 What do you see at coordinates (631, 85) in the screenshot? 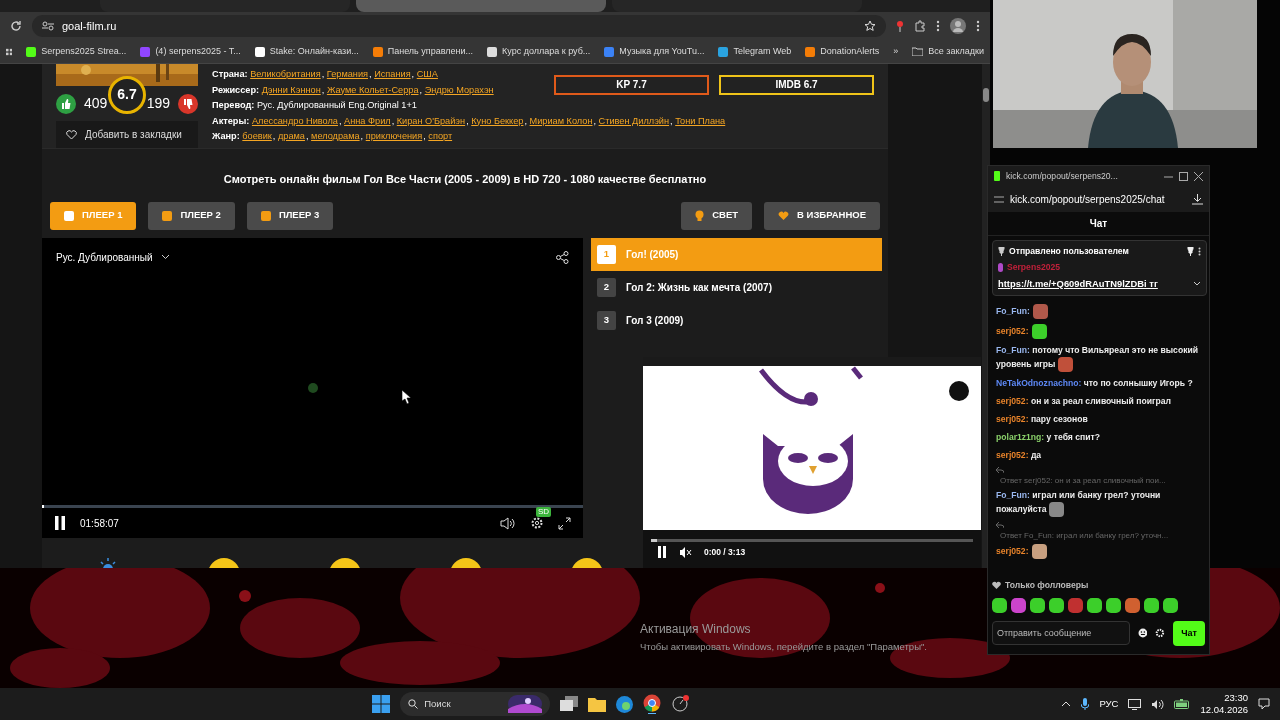
I see `kp-rating: KP 7.7` at bounding box center [631, 85].